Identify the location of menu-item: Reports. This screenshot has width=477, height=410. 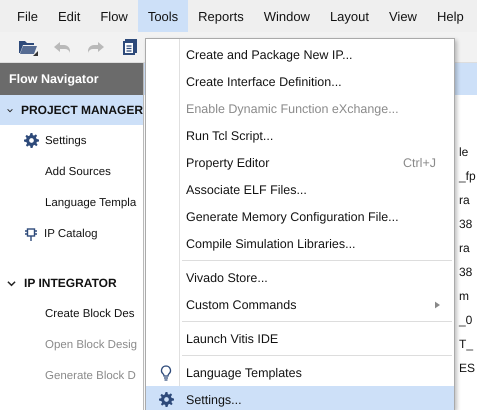
(221, 16).